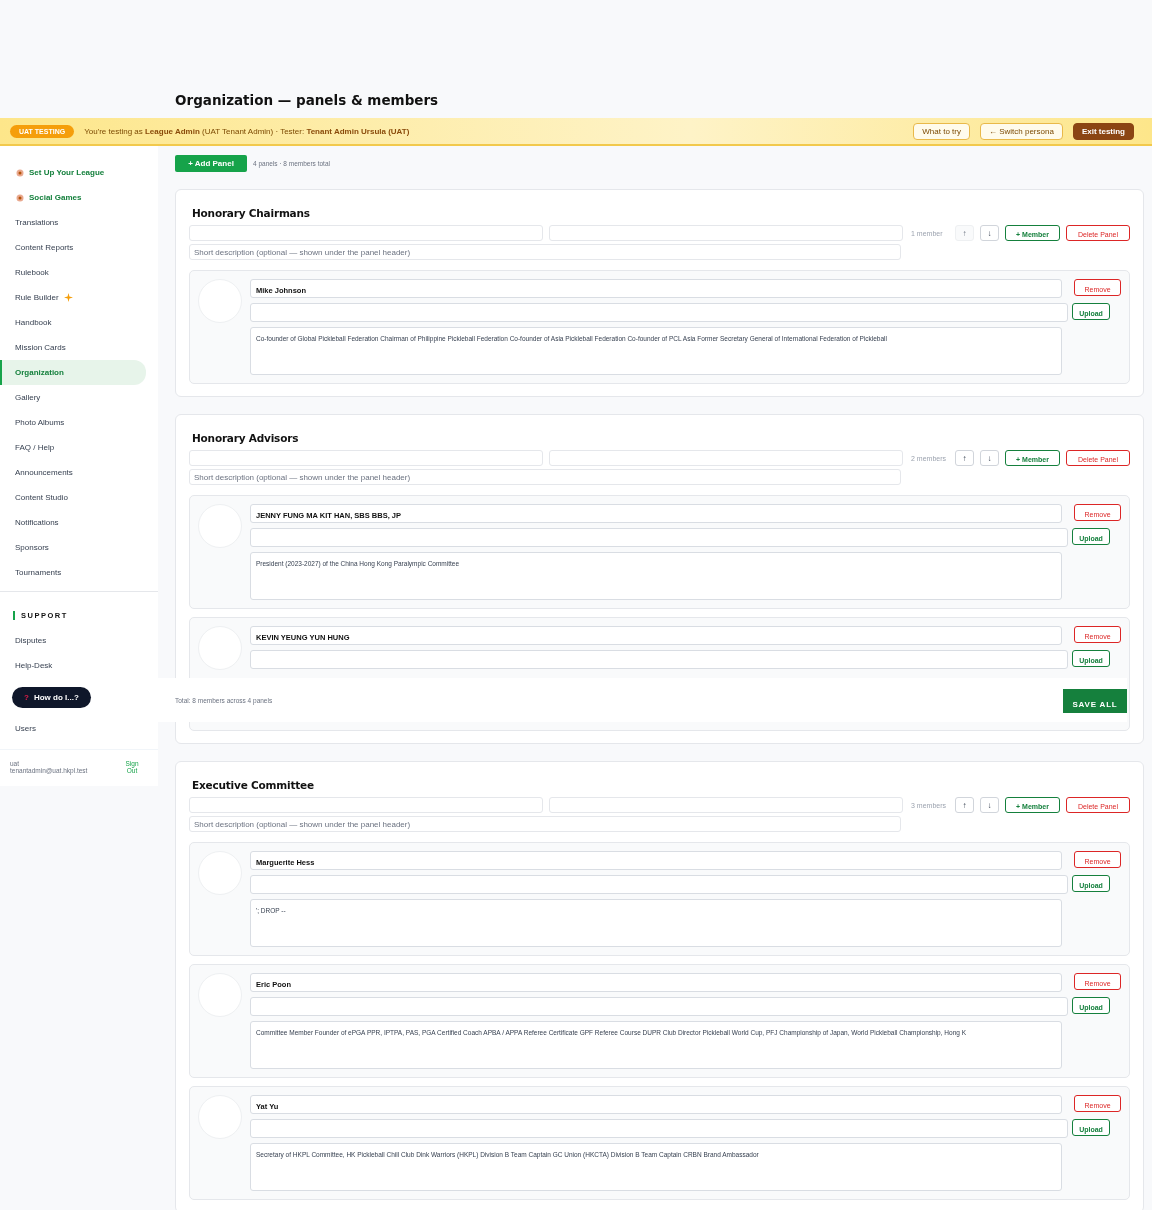 This screenshot has width=1152, height=1210. Describe the element at coordinates (73, 447) in the screenshot. I see `nav-item: FAQ / Help` at that location.